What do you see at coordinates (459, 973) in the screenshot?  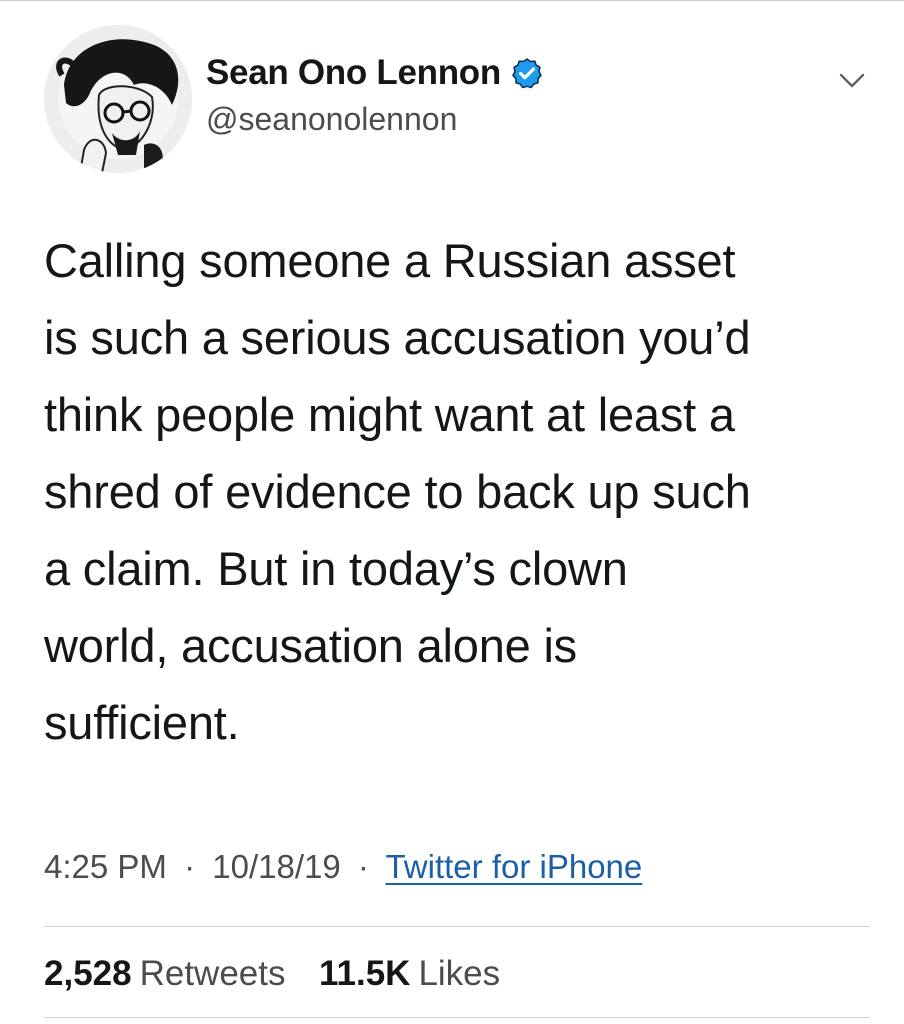 I see `likes-label: Likes` at bounding box center [459, 973].